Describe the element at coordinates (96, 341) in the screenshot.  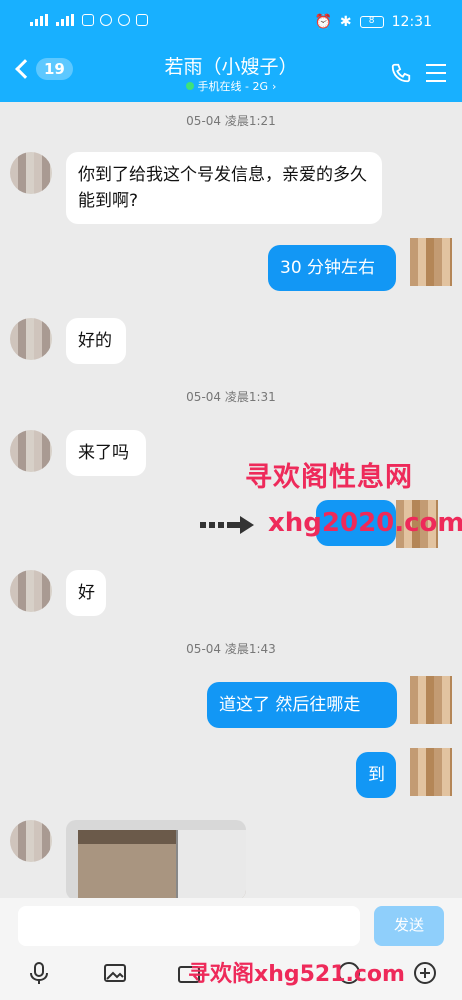
I see `message-incoming: 好的` at that location.